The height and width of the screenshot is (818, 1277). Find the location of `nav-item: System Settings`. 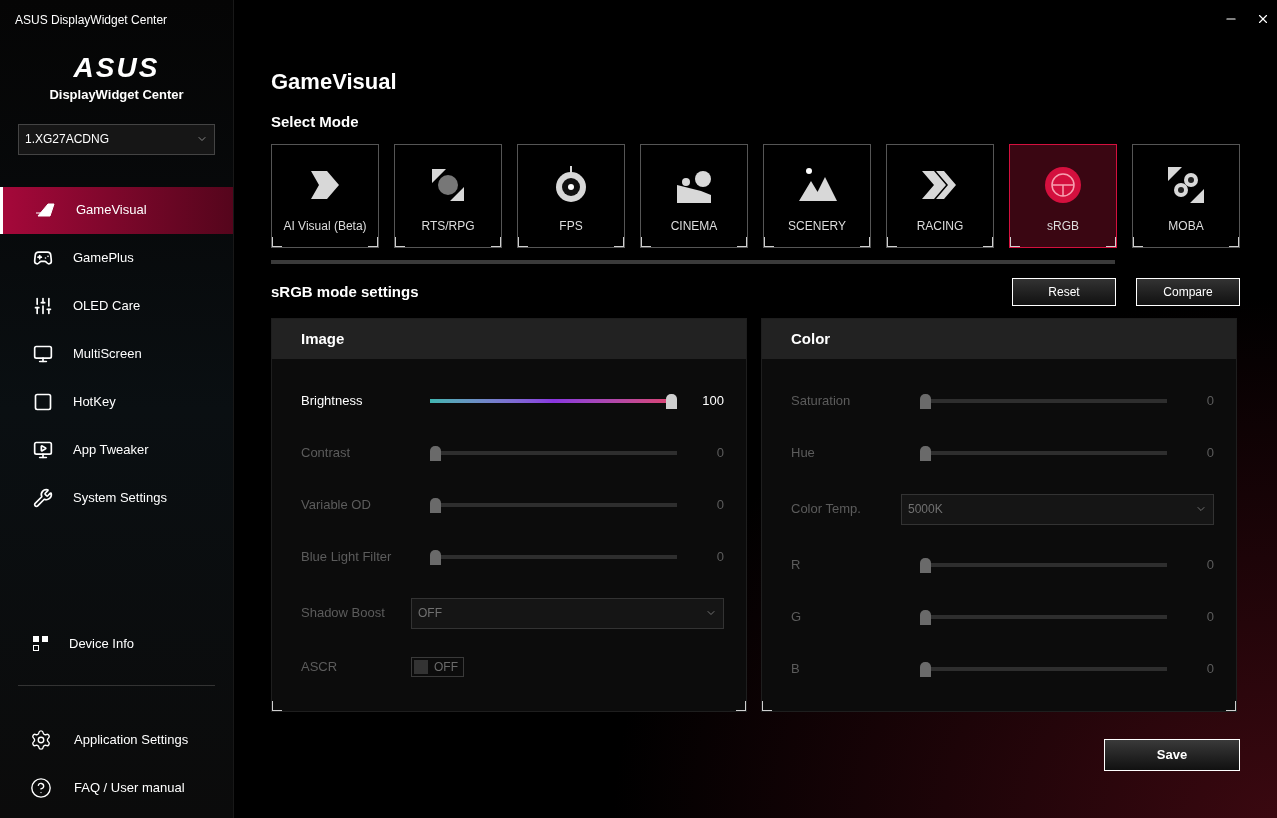

nav-item: System Settings is located at coordinates (116, 498).